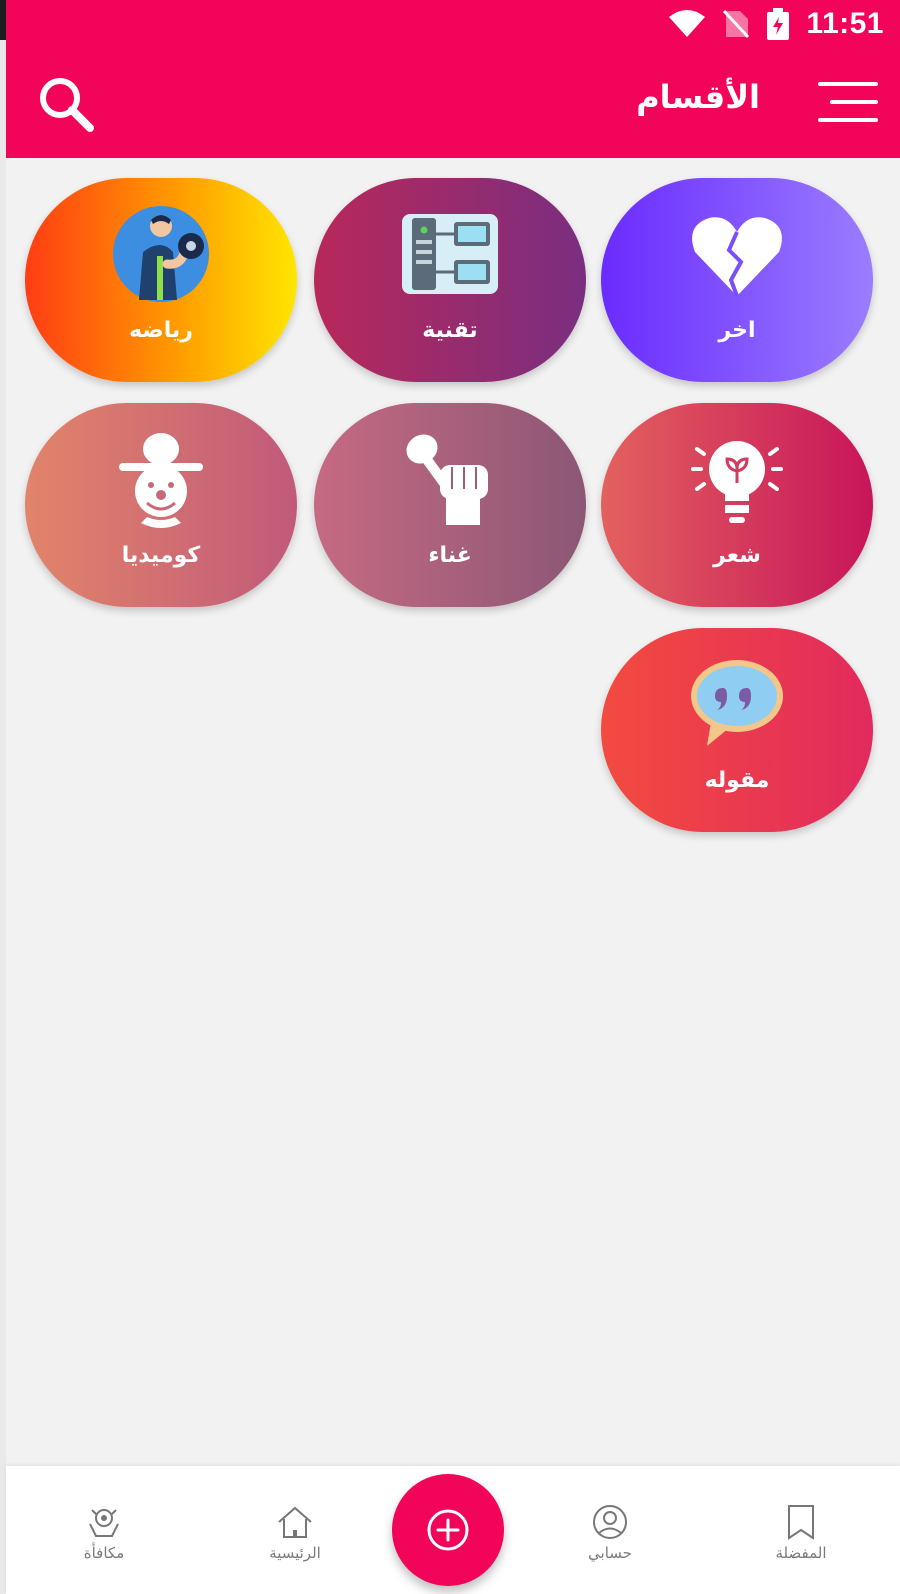 This screenshot has height=1594, width=900. Describe the element at coordinates (295, 1553) in the screenshot. I see `nav-home-label: الرئيسية` at that location.